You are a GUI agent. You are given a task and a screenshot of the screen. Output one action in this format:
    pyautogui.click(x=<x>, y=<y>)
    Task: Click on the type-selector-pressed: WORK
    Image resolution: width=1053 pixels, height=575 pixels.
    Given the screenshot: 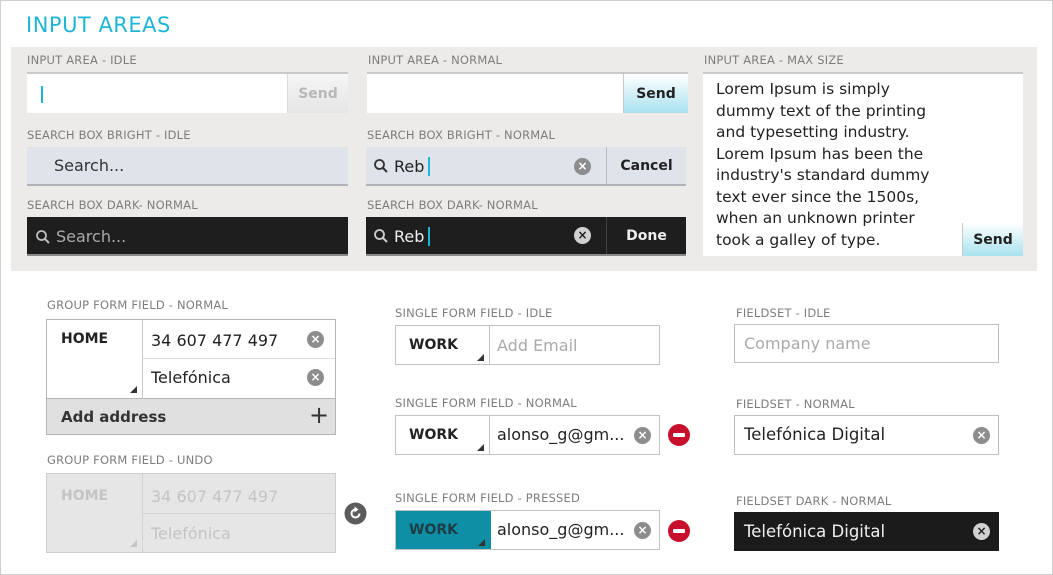 What is the action you would take?
    pyautogui.click(x=443, y=530)
    